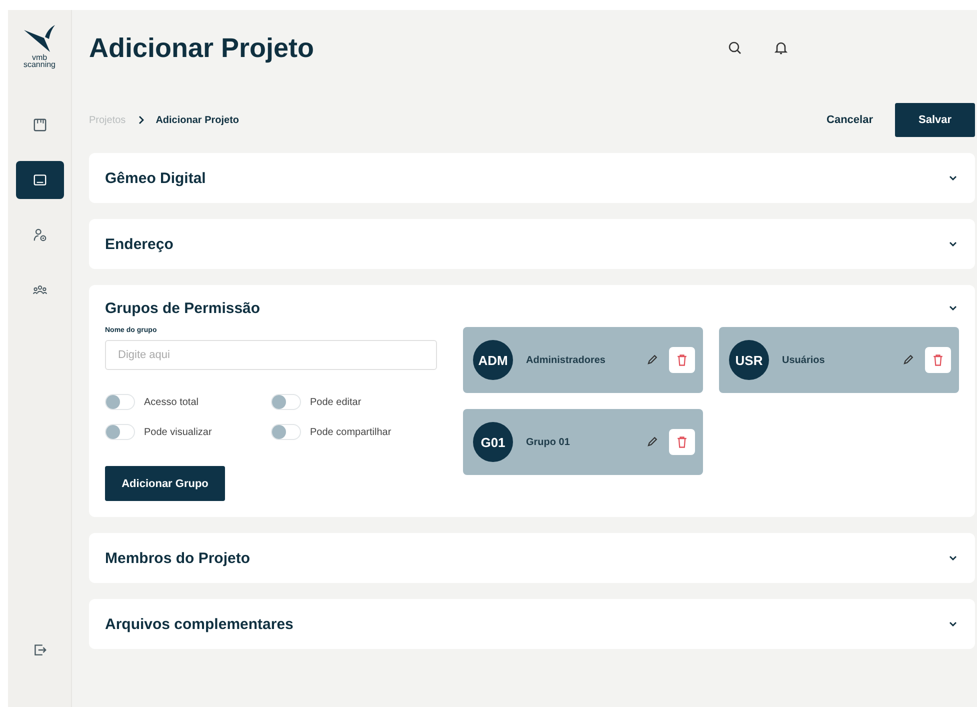  I want to click on group-avatar: ADM, so click(493, 360).